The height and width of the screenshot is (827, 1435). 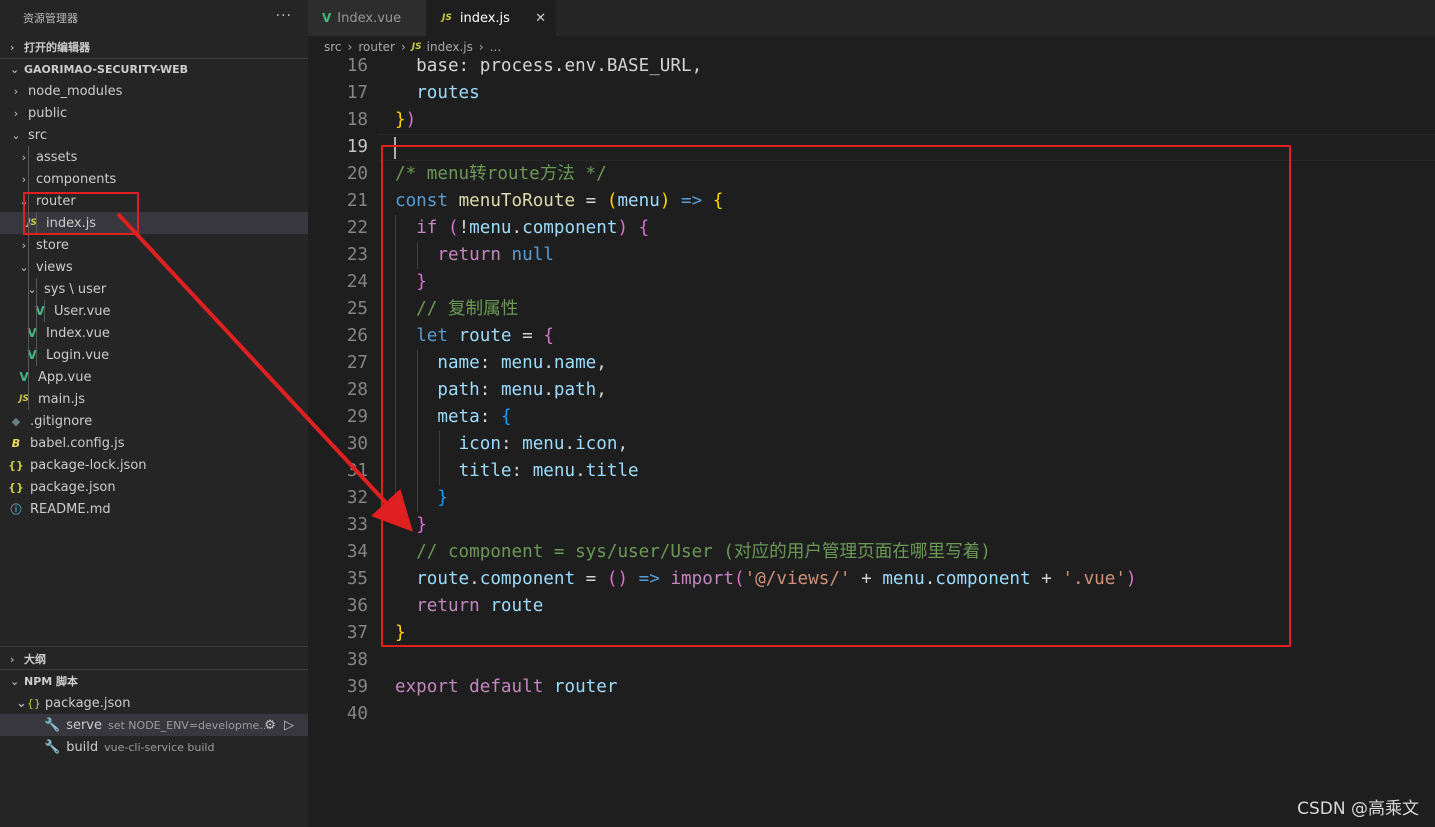 I want to click on code-line: 28 path: menu.path,, so click(x=871, y=390).